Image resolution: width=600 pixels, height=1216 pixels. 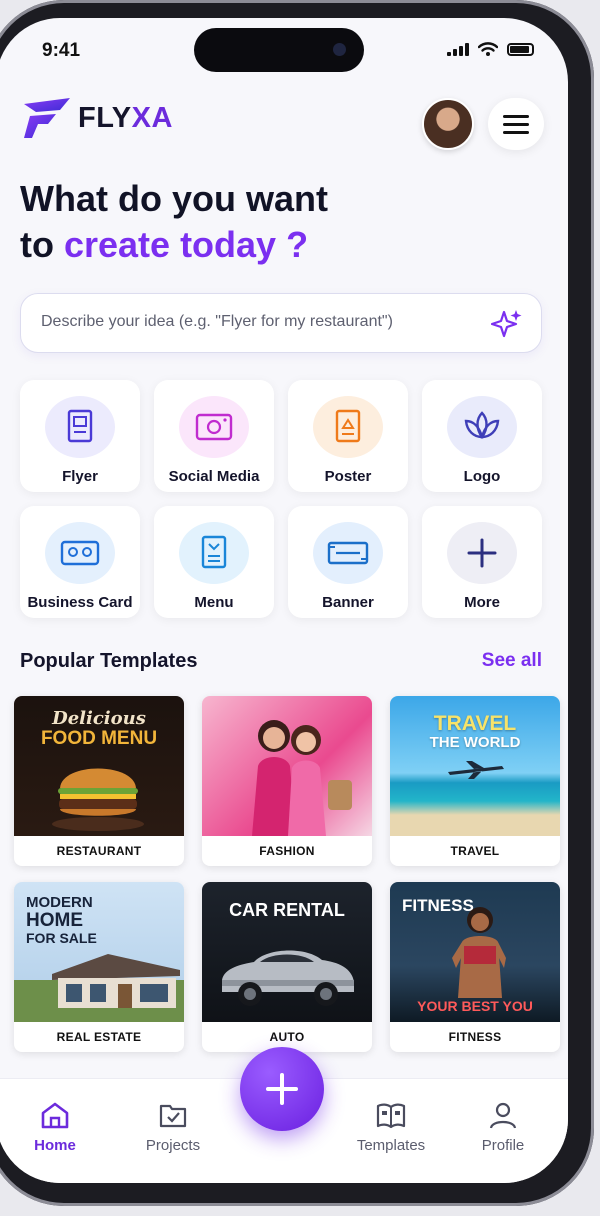 I want to click on category-social-media: Social Media, so click(x=214, y=436).